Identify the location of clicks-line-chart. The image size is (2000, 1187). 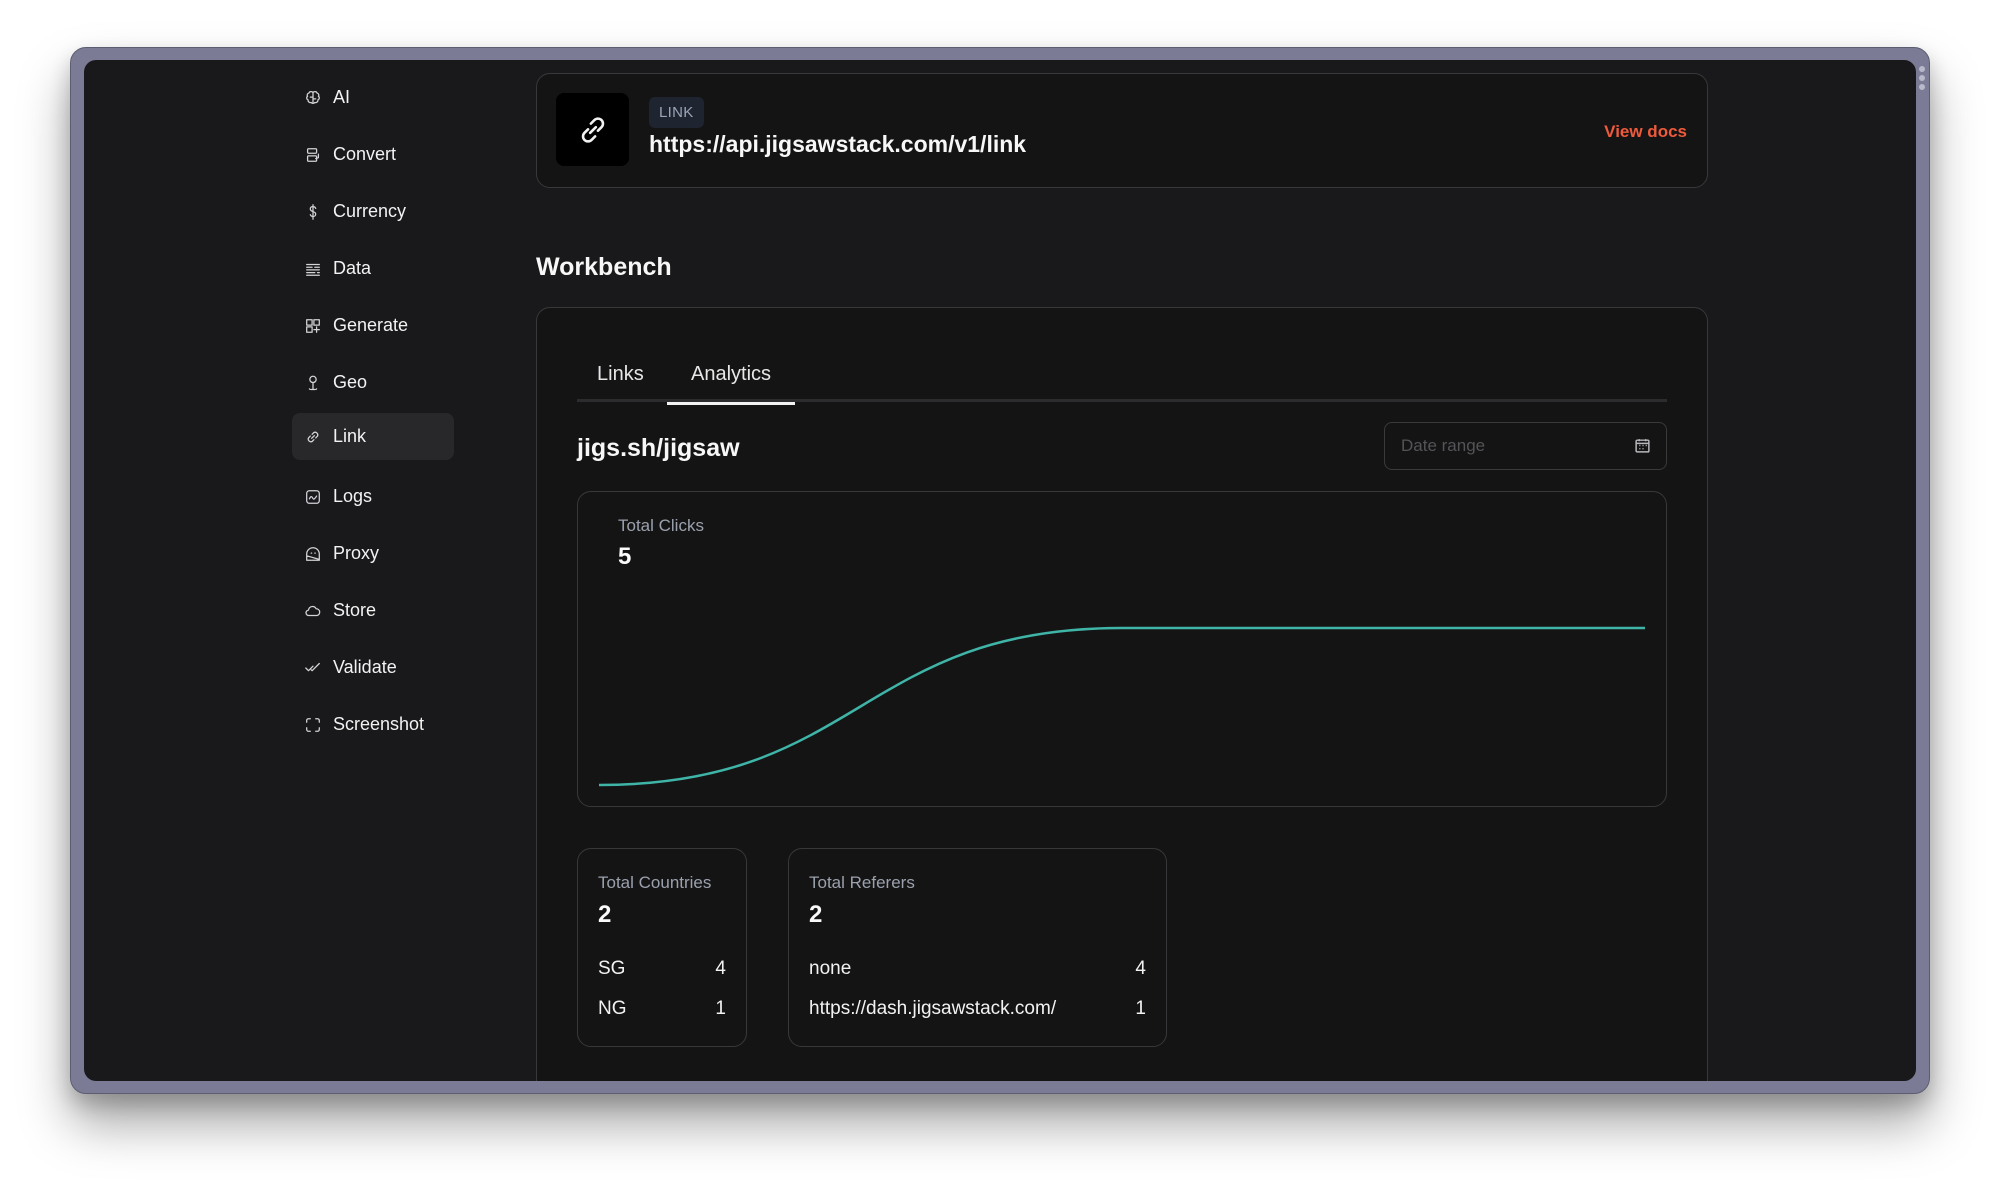
(1121, 706).